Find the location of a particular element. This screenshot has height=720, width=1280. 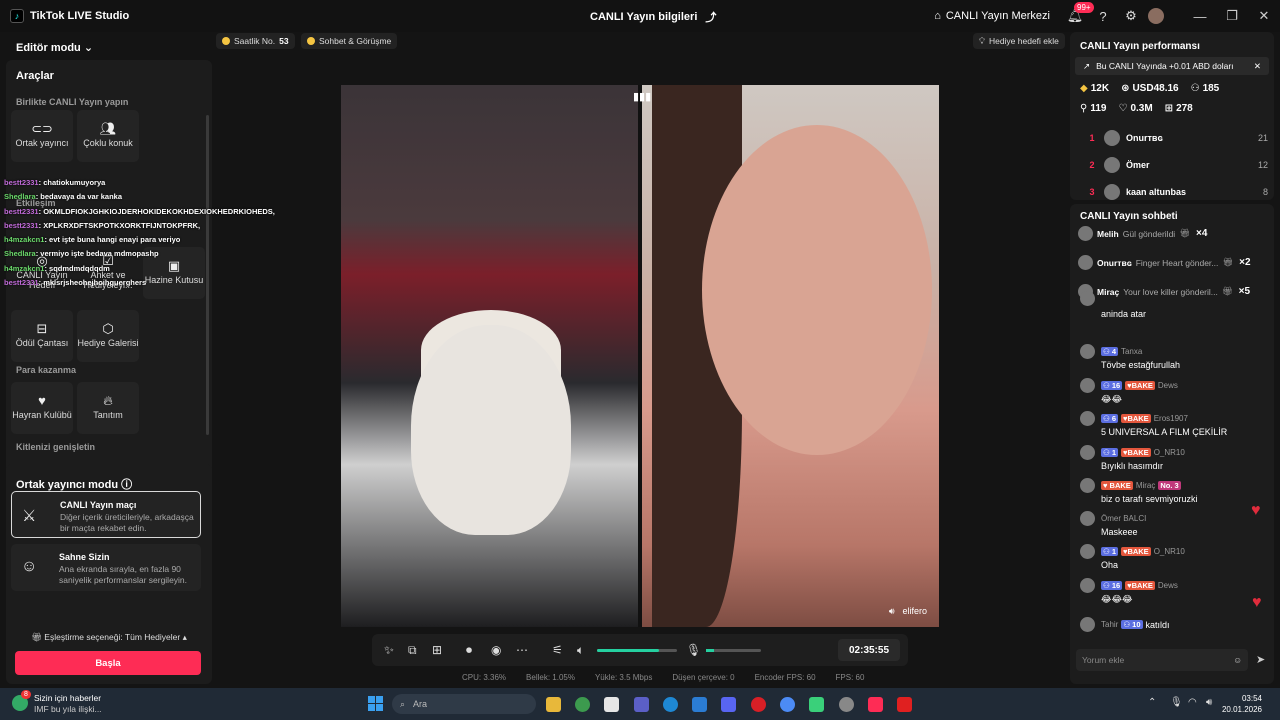

speaker-tray-icon: 🔊︎ is located at coordinates (1209, 702).